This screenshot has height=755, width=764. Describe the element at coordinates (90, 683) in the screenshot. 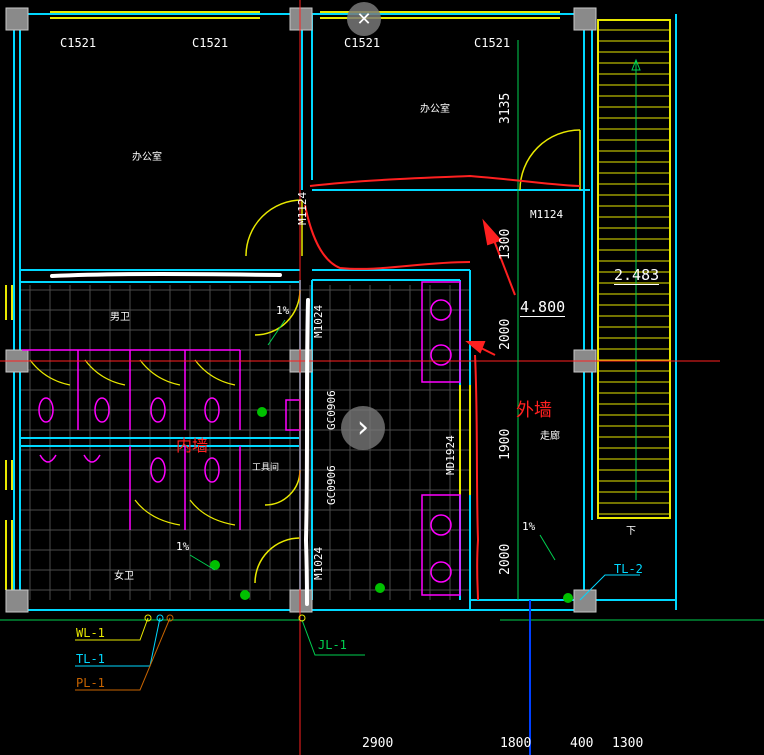

I see `pipe-label-pl: PL-1` at that location.